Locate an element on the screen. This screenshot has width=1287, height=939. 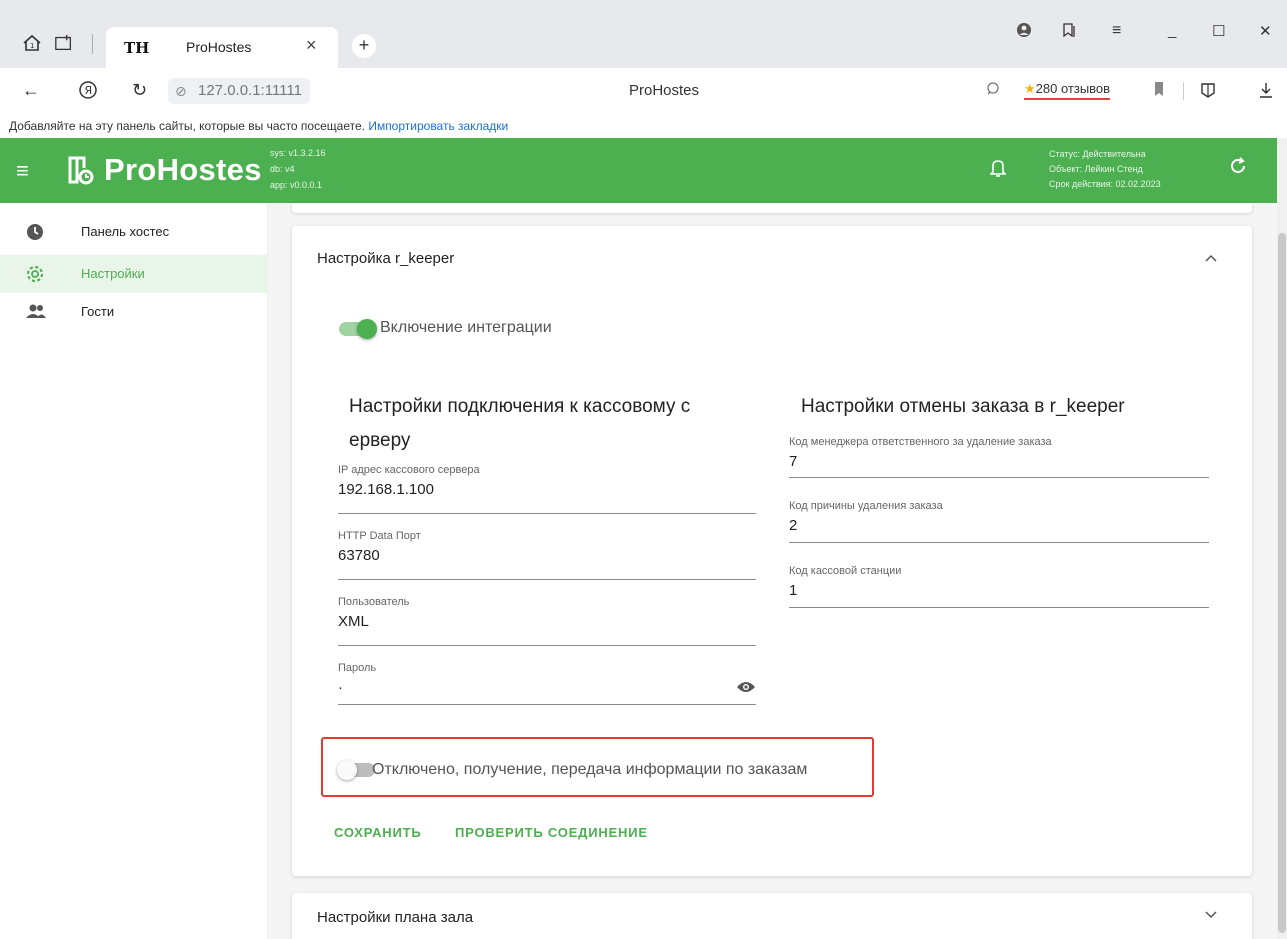
clock-icon is located at coordinates (35, 232).